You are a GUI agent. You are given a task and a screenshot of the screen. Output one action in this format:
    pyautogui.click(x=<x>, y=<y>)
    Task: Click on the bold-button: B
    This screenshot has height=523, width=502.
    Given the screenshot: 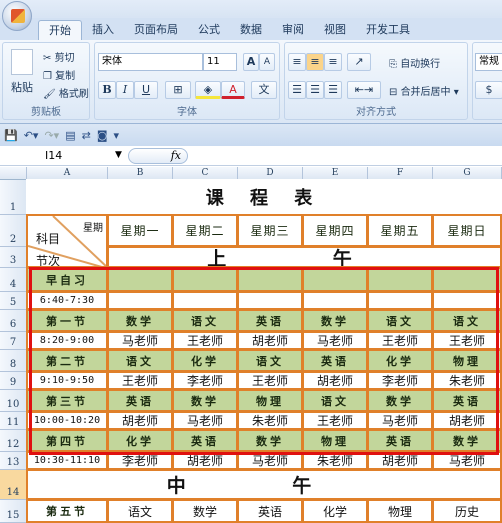 What is the action you would take?
    pyautogui.click(x=107, y=90)
    